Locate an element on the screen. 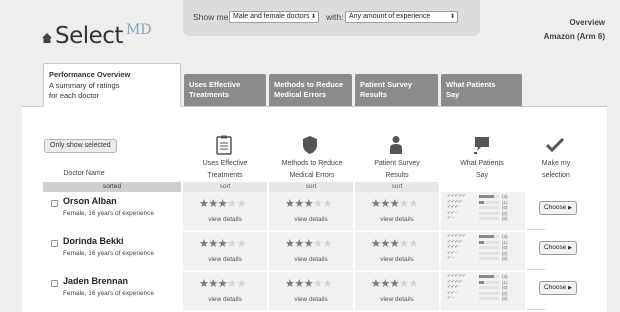  mini-star-icons: ✔✔✔✔· is located at coordinates (455, 202).